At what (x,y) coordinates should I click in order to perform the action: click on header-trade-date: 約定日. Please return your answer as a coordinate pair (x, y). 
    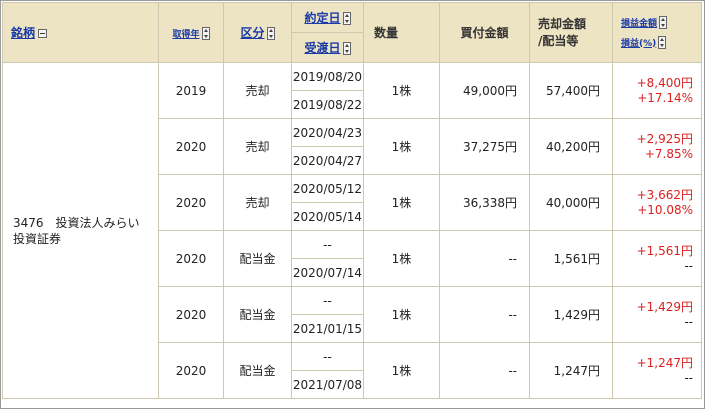
    Looking at the image, I should click on (327, 17).